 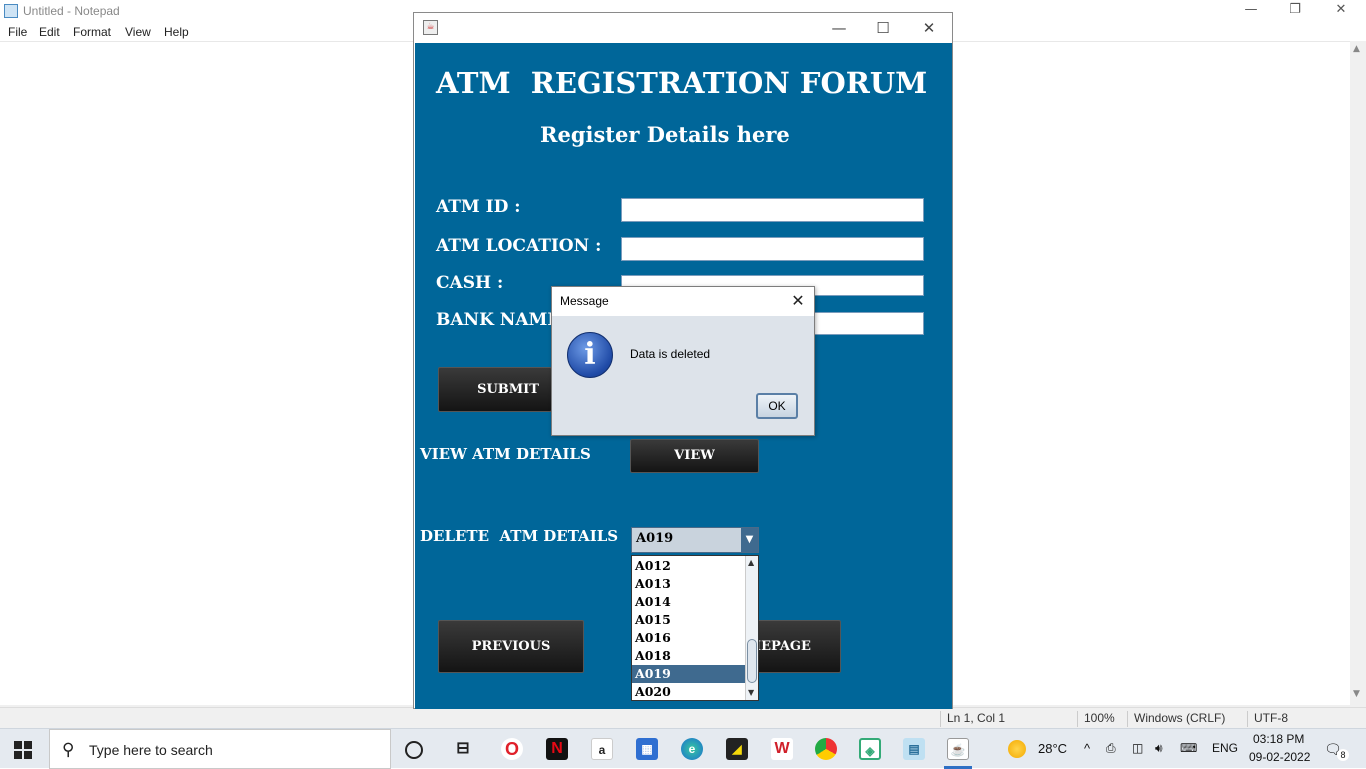 I want to click on volume-icon: 🔊︎, so click(x=1159, y=748).